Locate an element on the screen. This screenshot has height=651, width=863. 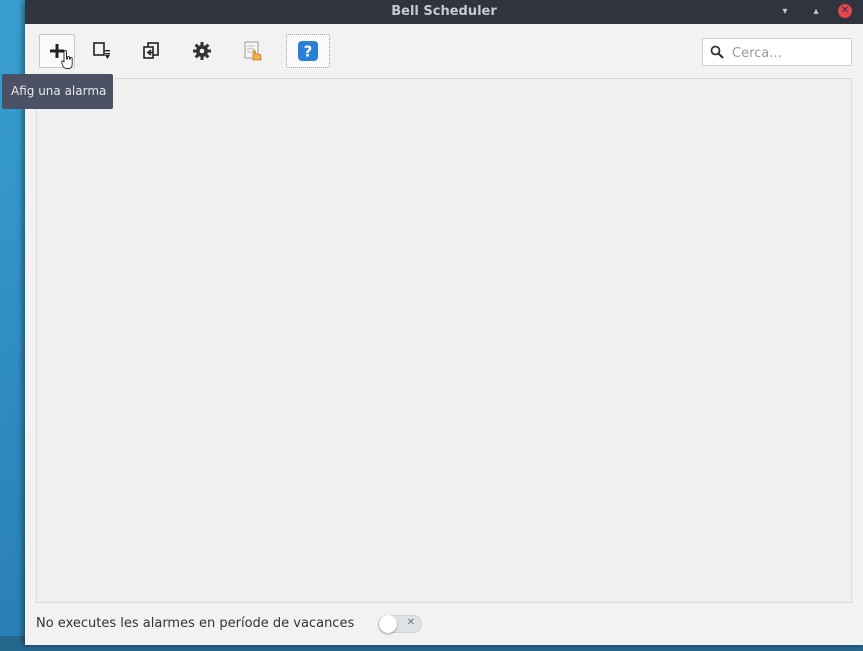
help-icon: ? is located at coordinates (308, 51).